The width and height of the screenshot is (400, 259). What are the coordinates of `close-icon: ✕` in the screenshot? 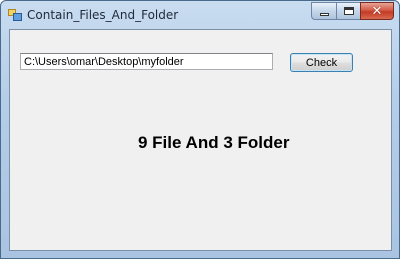 It's located at (377, 11).